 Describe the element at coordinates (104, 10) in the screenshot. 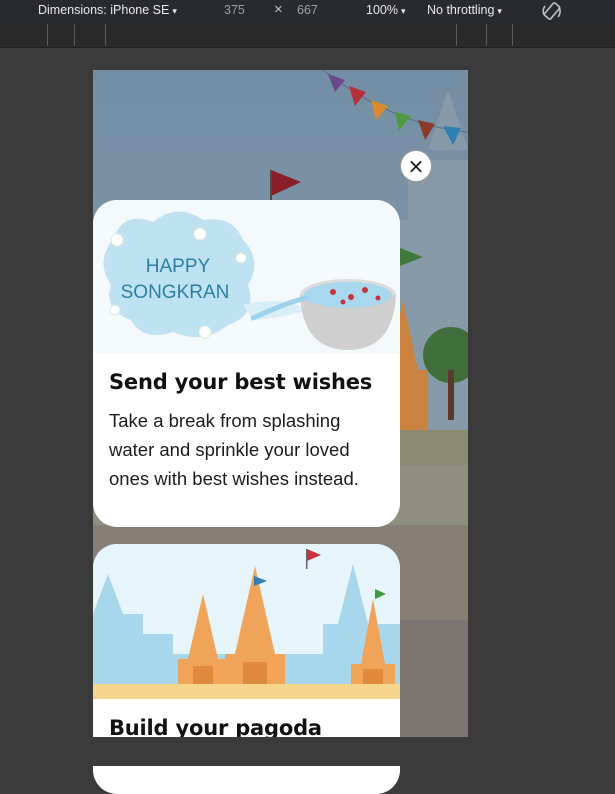

I see `device-label: Dimensions: iPhone SE` at that location.